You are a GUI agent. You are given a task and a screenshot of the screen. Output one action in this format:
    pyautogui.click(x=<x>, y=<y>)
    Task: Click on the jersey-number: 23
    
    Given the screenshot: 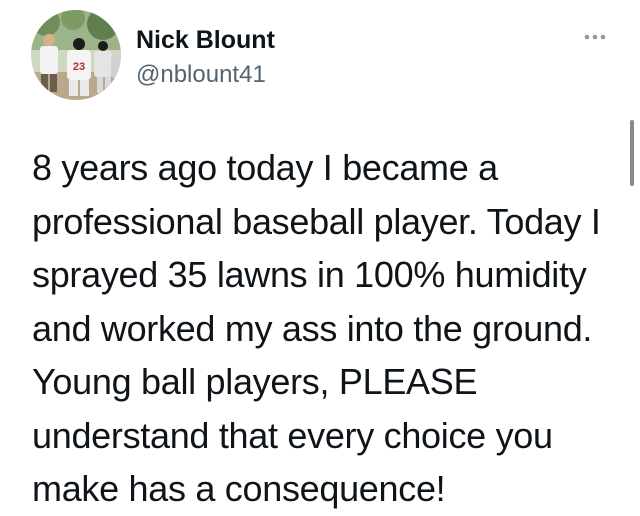 What is the action you would take?
    pyautogui.click(x=79, y=67)
    